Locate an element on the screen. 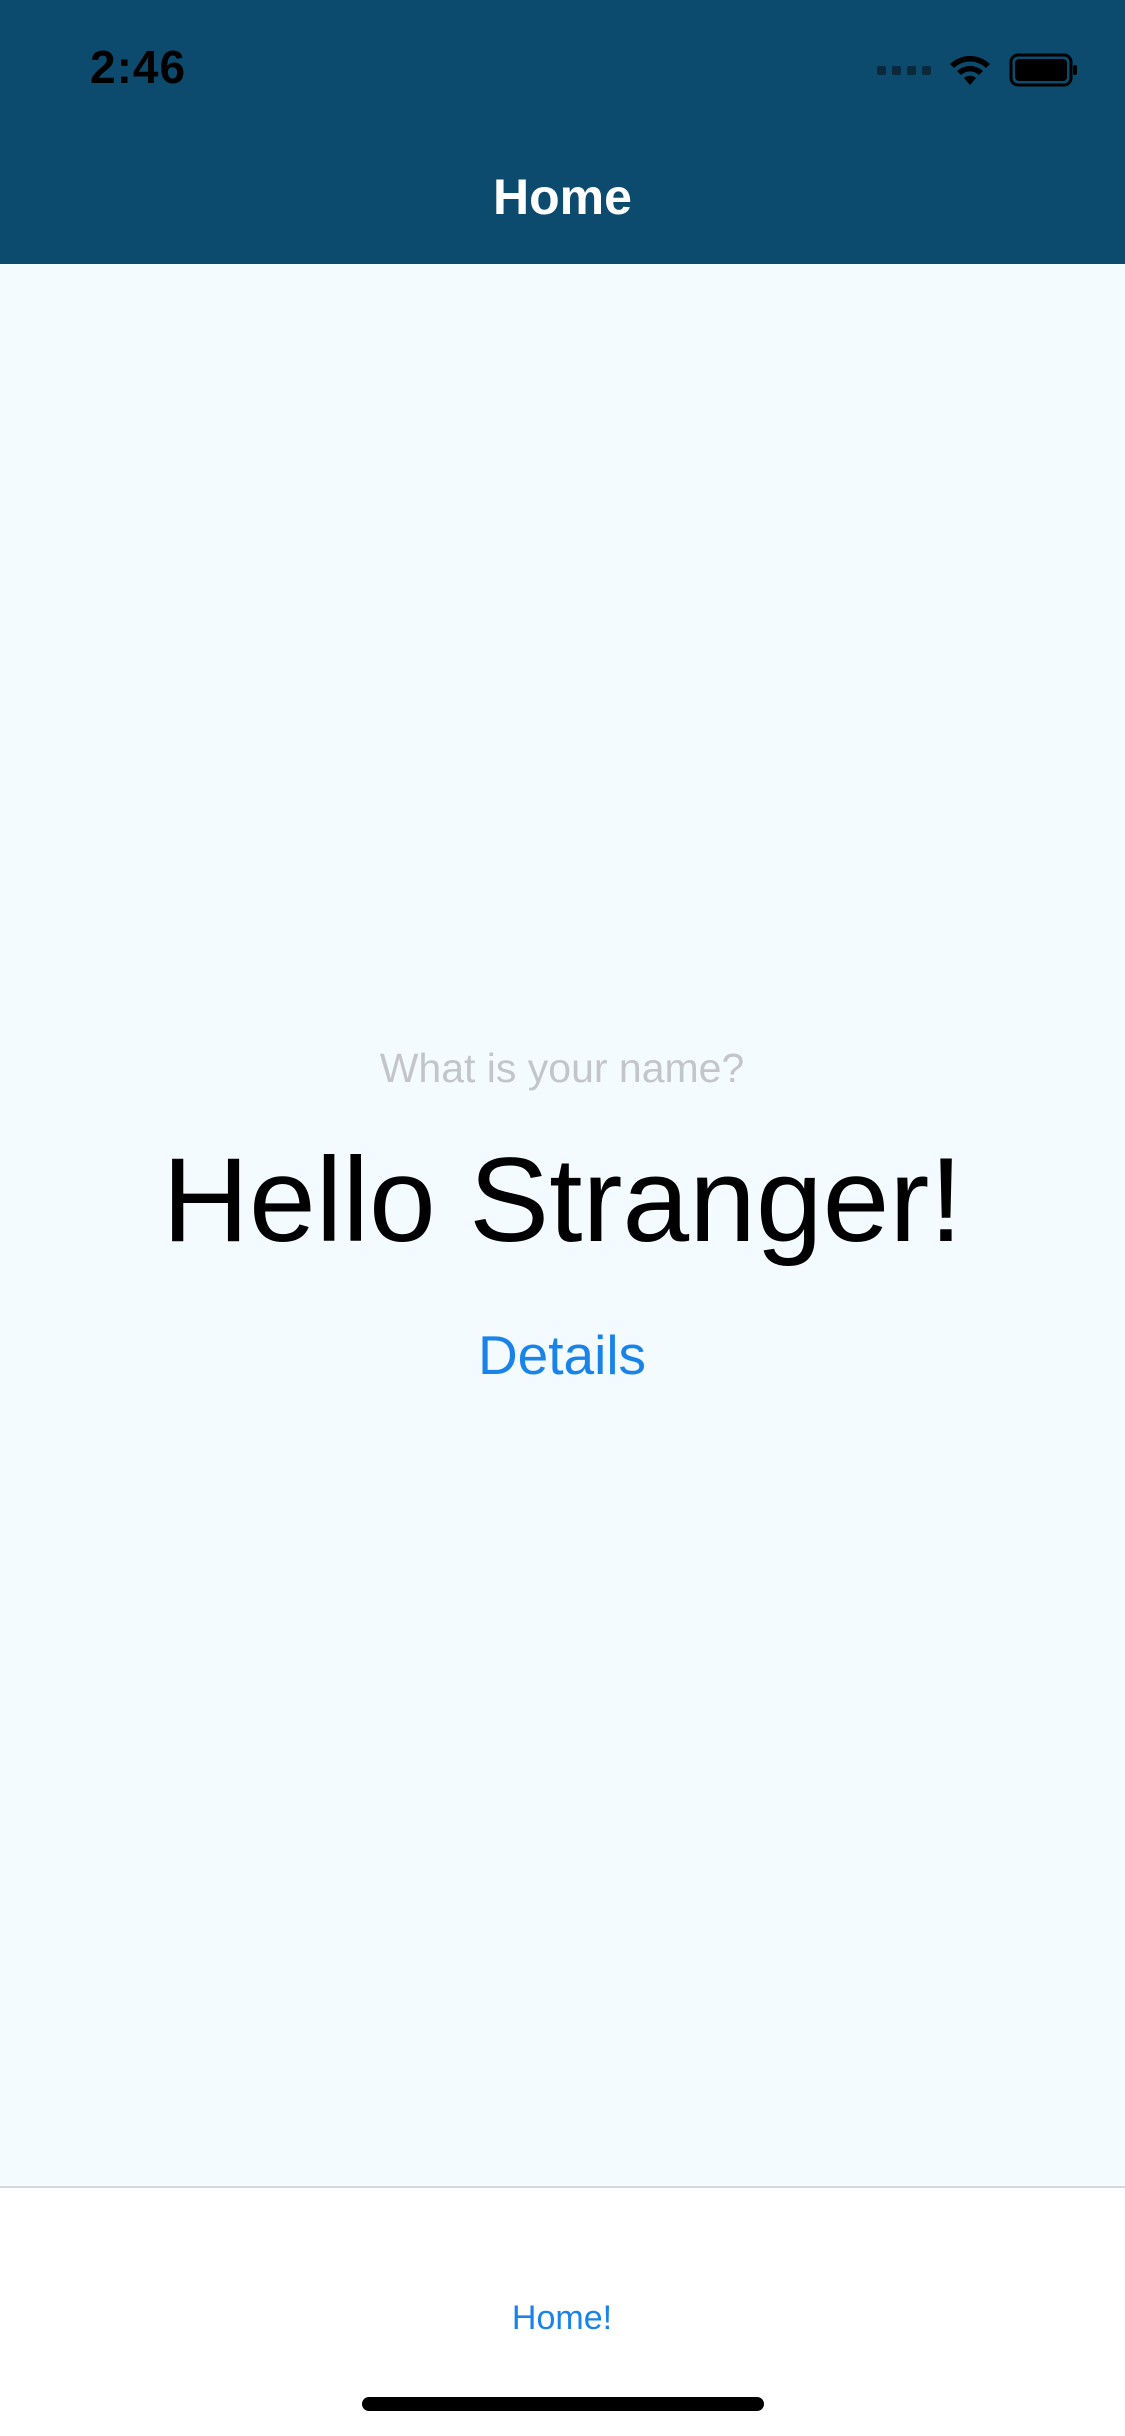 Image resolution: width=1125 pixels, height=2436 pixels. battery-icon is located at coordinates (1044, 70).